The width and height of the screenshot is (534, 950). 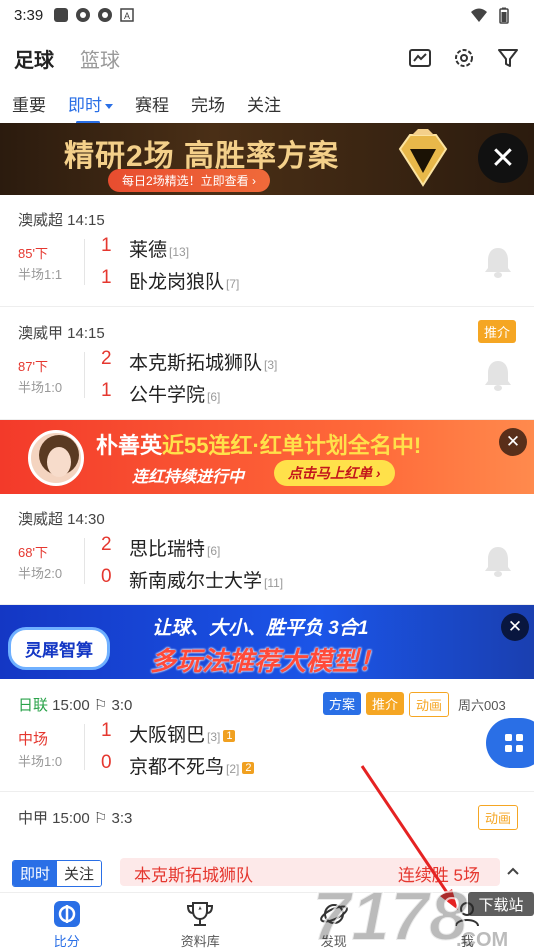 I want to click on match-time-score: 15:00 ⚐ 3:0, so click(x=90, y=705).